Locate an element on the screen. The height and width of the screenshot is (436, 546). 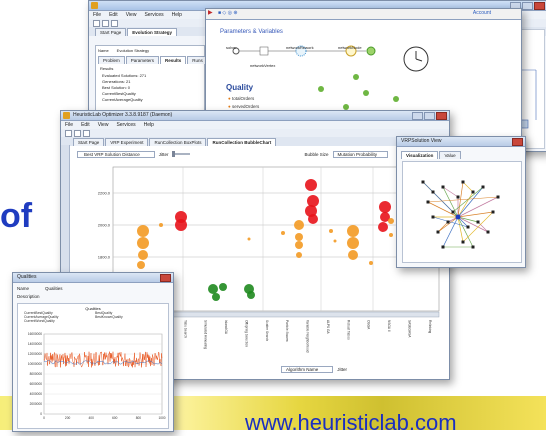
vrp-map is located at coordinates (462, 212).